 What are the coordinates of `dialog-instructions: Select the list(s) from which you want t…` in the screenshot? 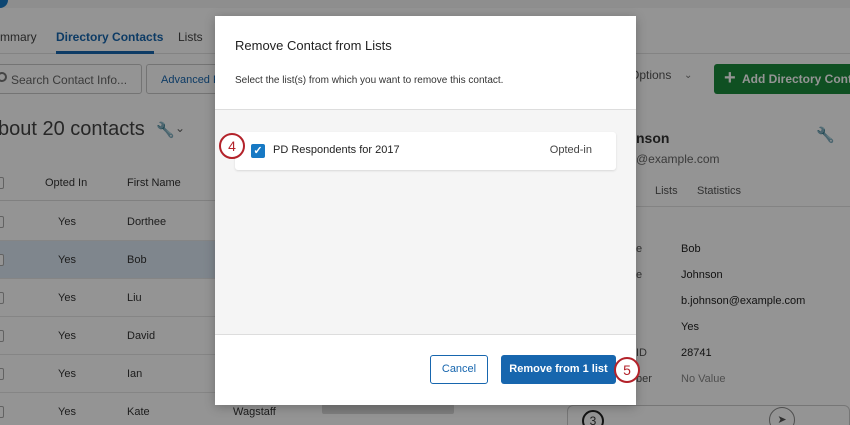 It's located at (369, 80).